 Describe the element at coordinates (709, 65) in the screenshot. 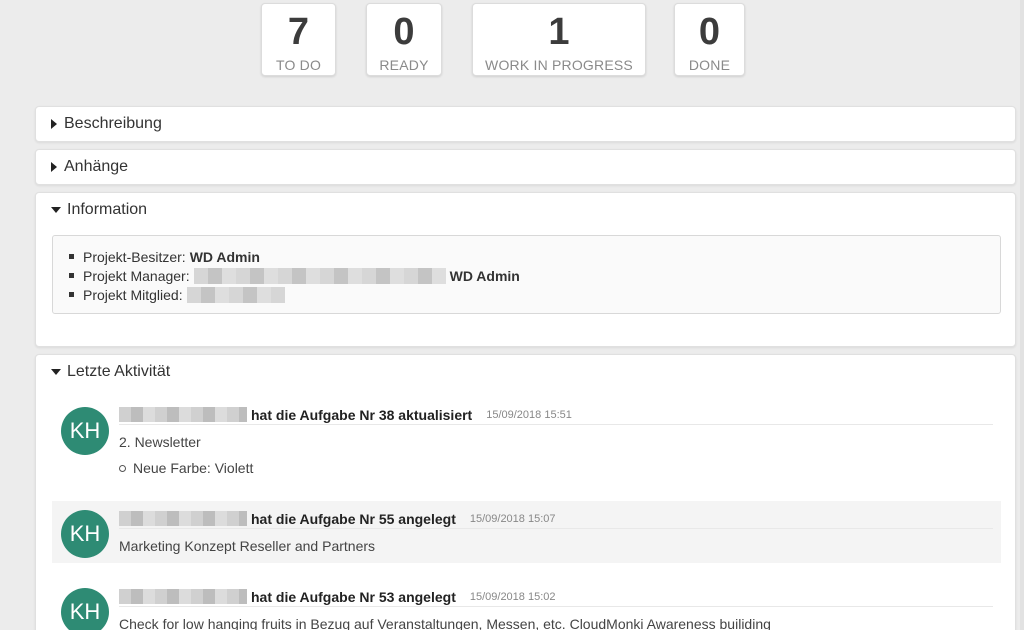

I see `stat-done-label: DONE` at that location.